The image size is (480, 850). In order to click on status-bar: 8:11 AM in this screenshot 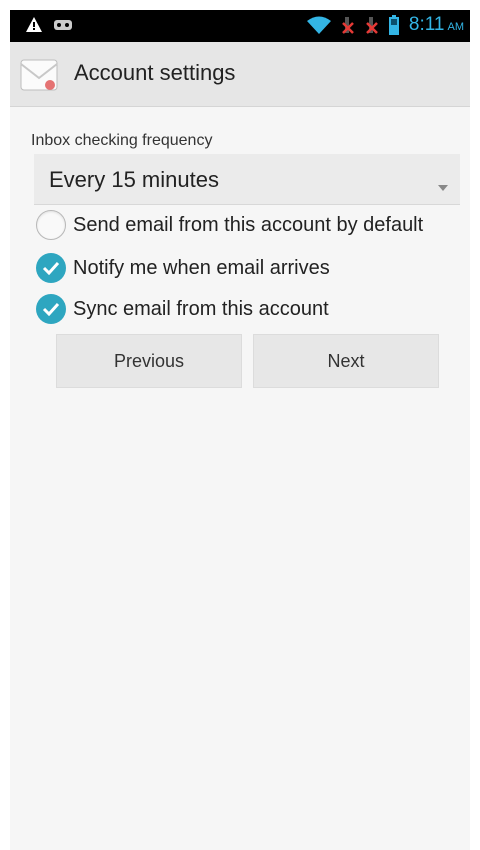, I will do `click(240, 26)`.